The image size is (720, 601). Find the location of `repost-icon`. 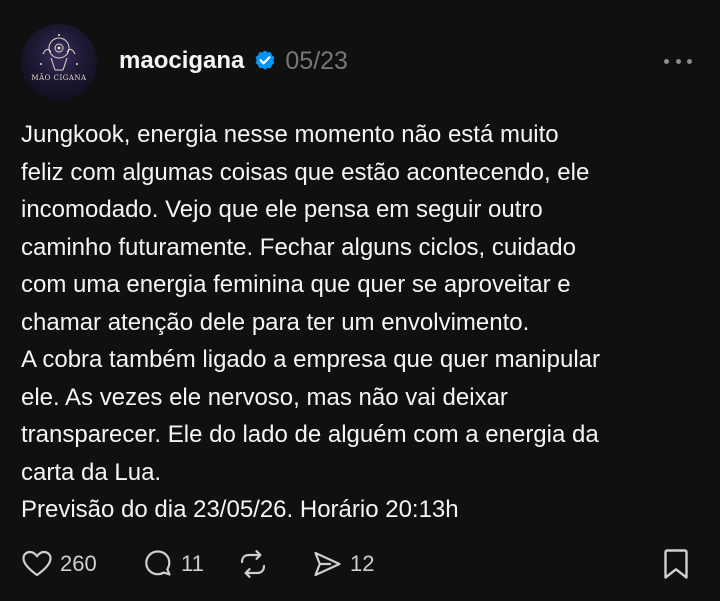

repost-icon is located at coordinates (253, 564).